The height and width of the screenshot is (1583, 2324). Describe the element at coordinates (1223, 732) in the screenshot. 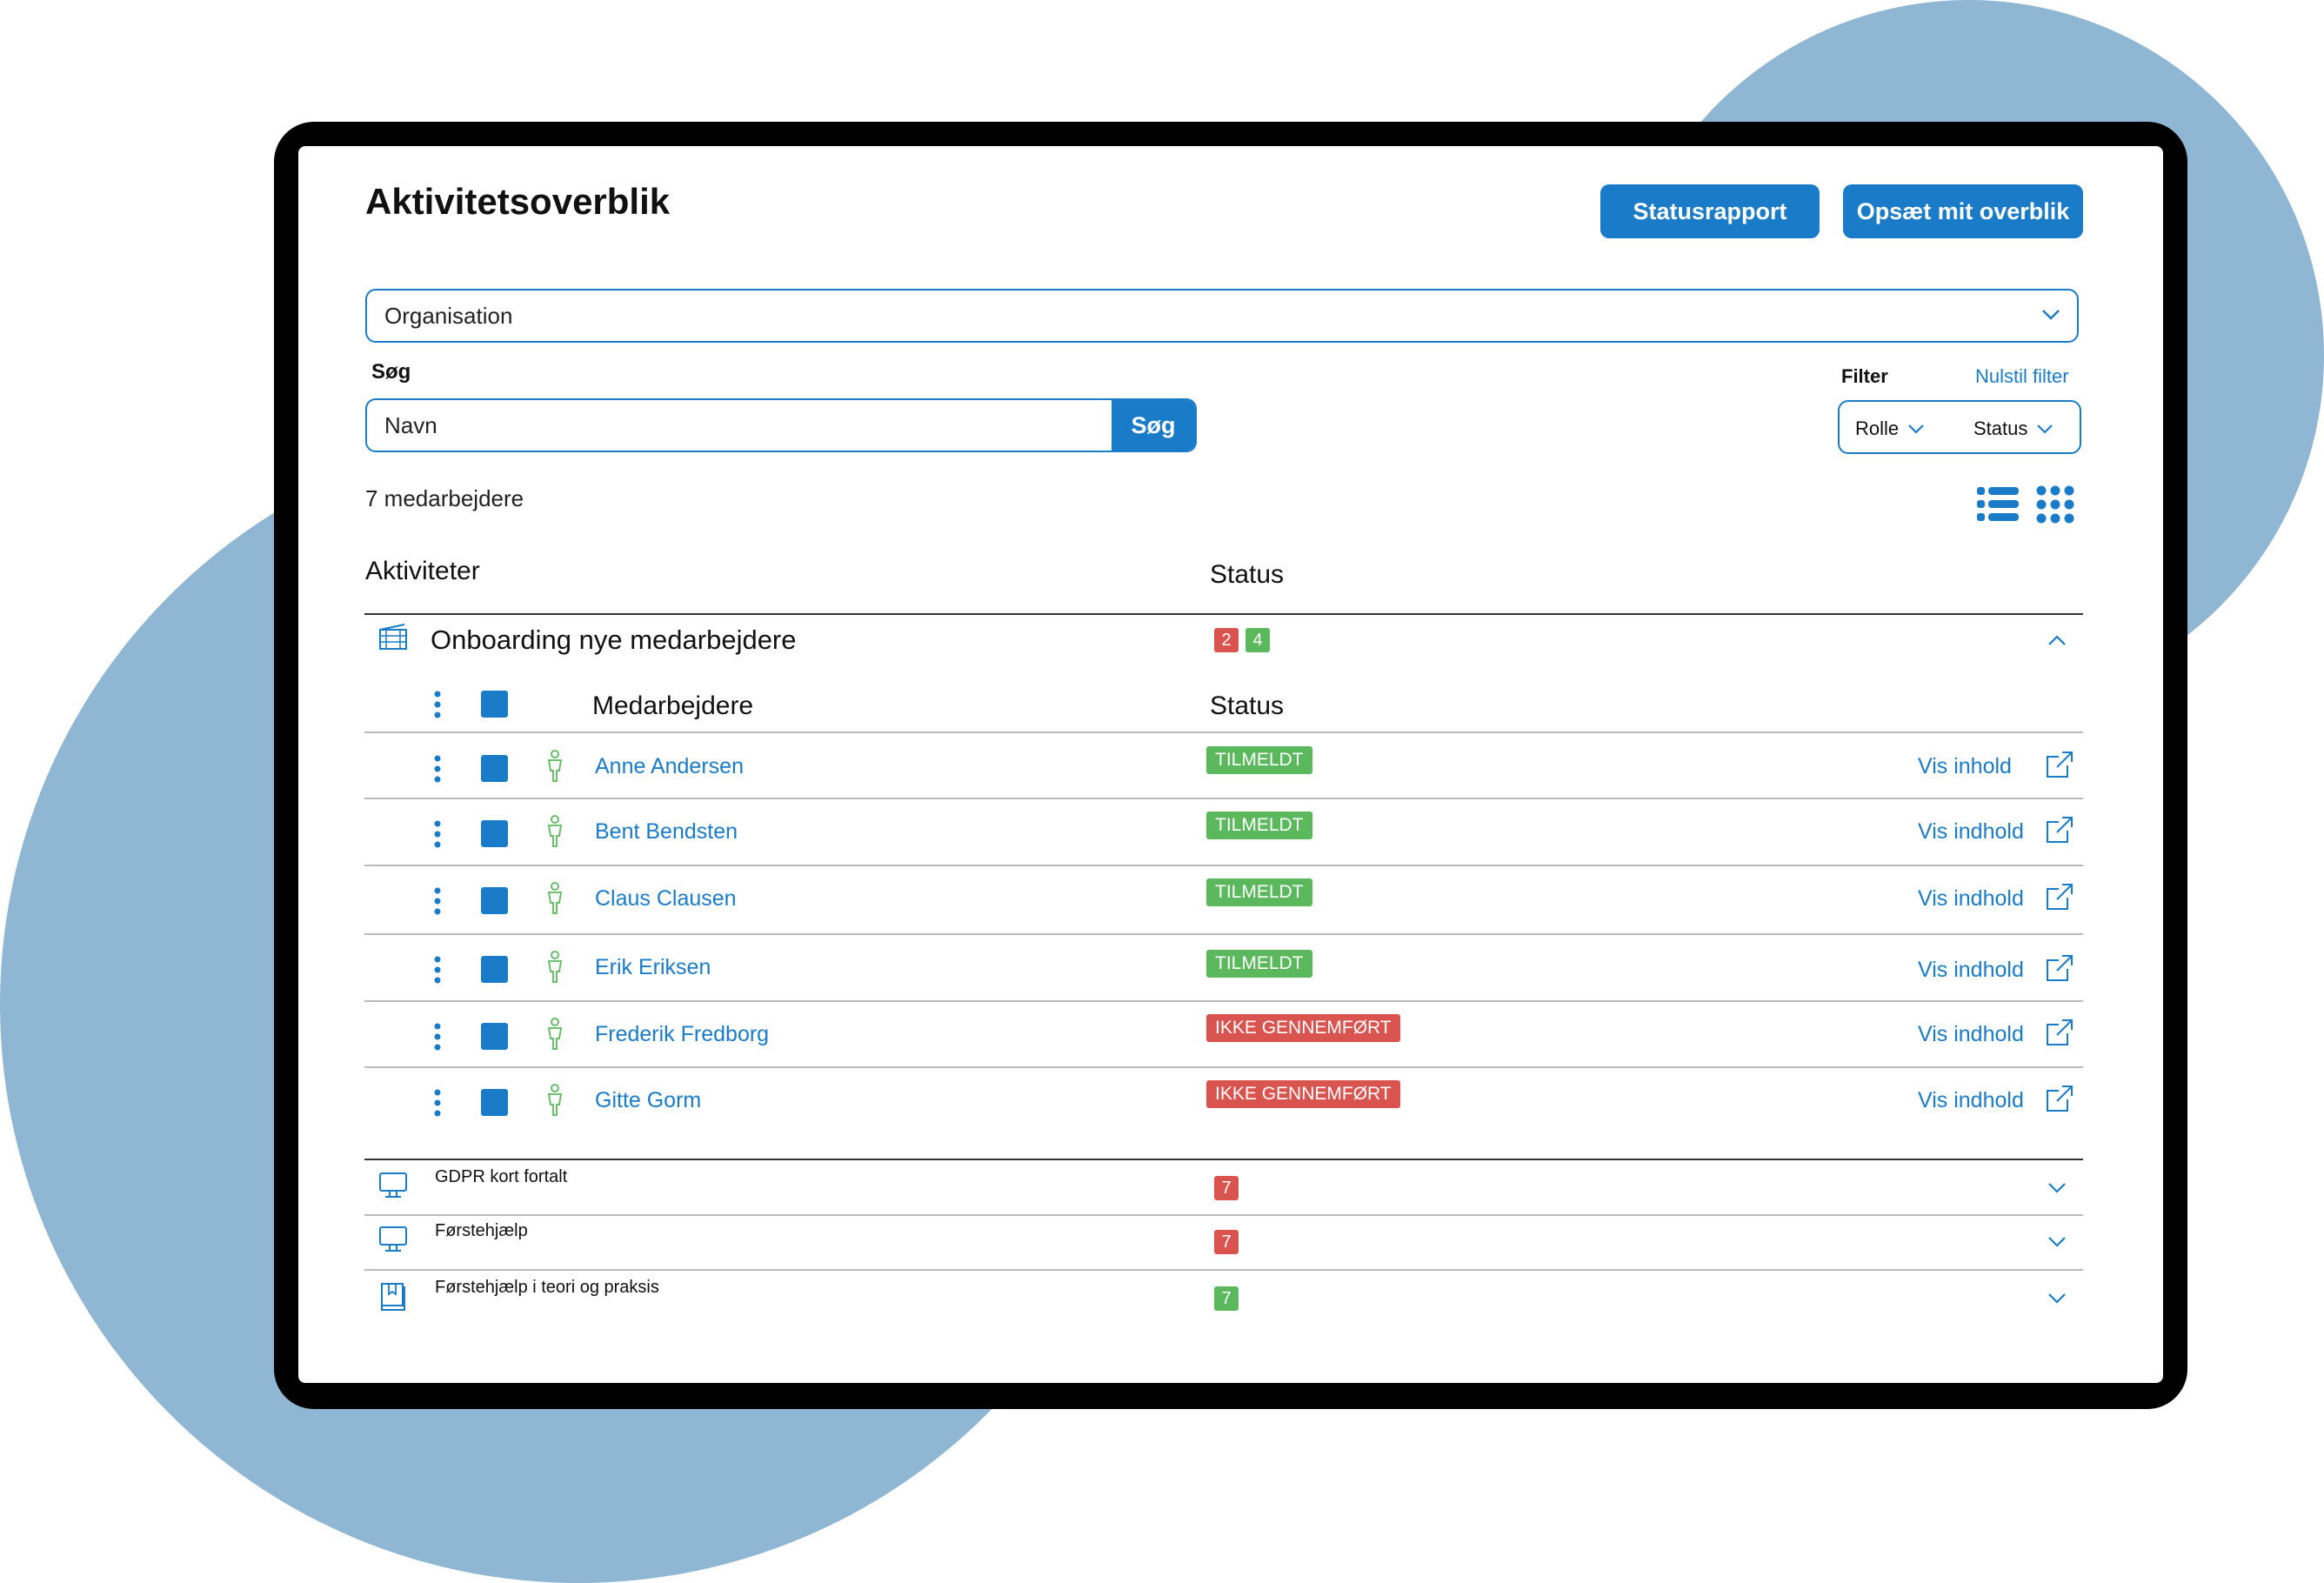

I see `sub-header-divider` at that location.